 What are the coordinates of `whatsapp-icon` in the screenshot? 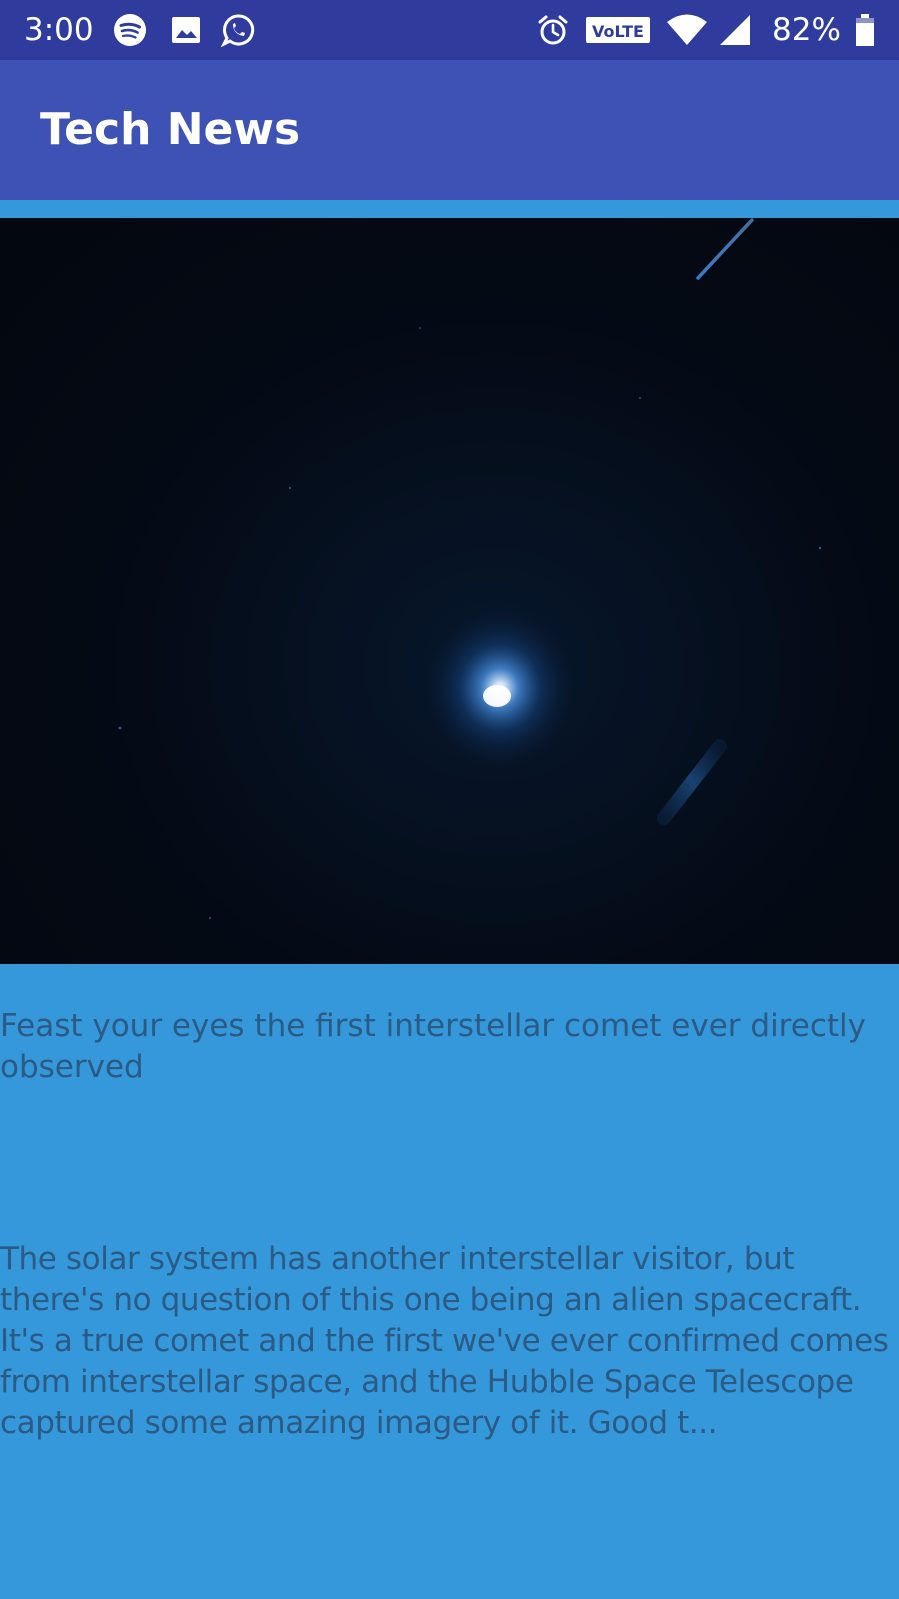 It's located at (238, 30).